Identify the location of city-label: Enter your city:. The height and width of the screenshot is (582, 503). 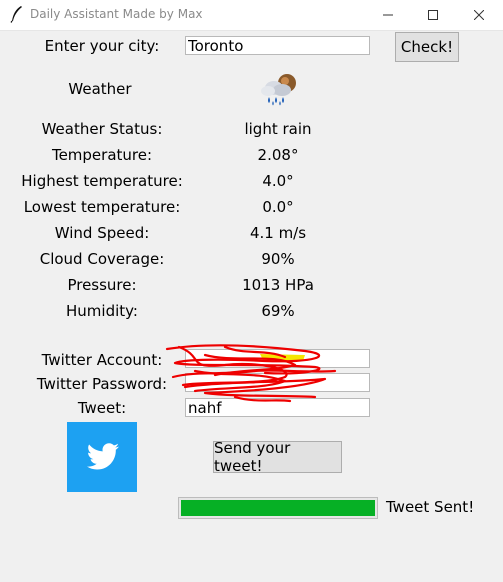
(102, 46).